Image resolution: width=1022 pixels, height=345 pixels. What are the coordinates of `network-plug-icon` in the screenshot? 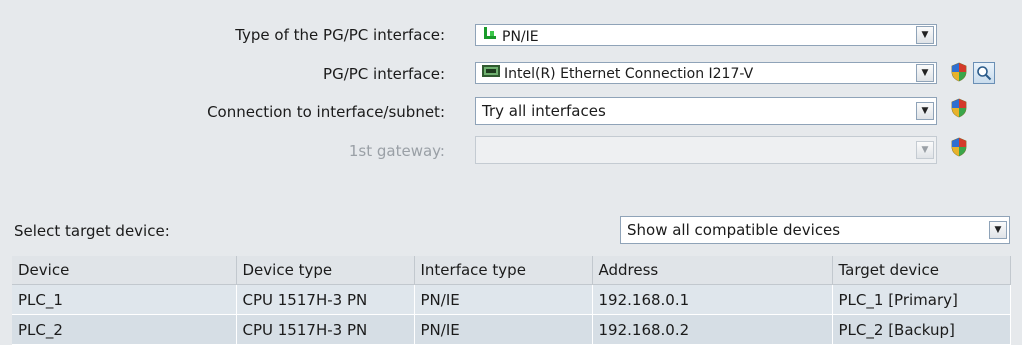 It's located at (490, 33).